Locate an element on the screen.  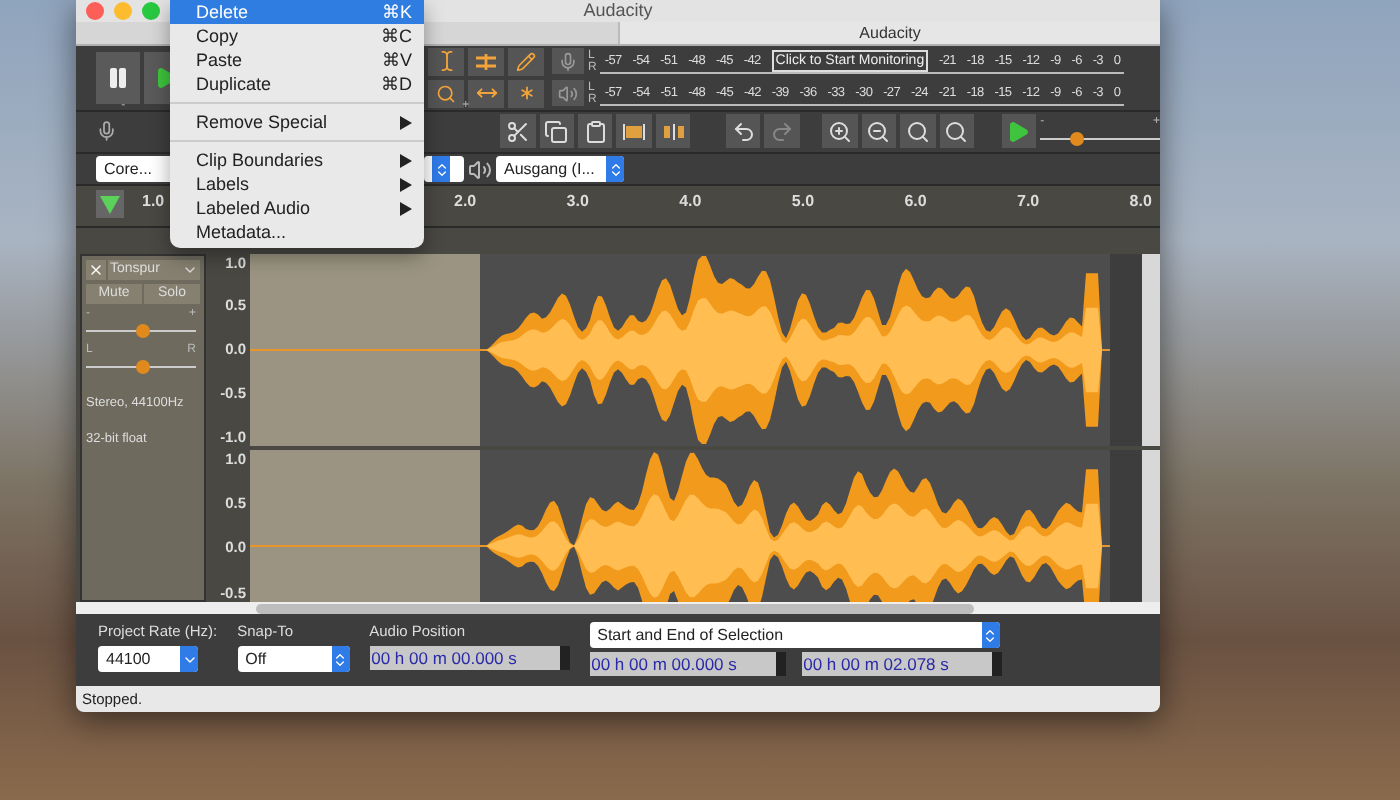
menu-item: Remove Special is located at coordinates (297, 122).